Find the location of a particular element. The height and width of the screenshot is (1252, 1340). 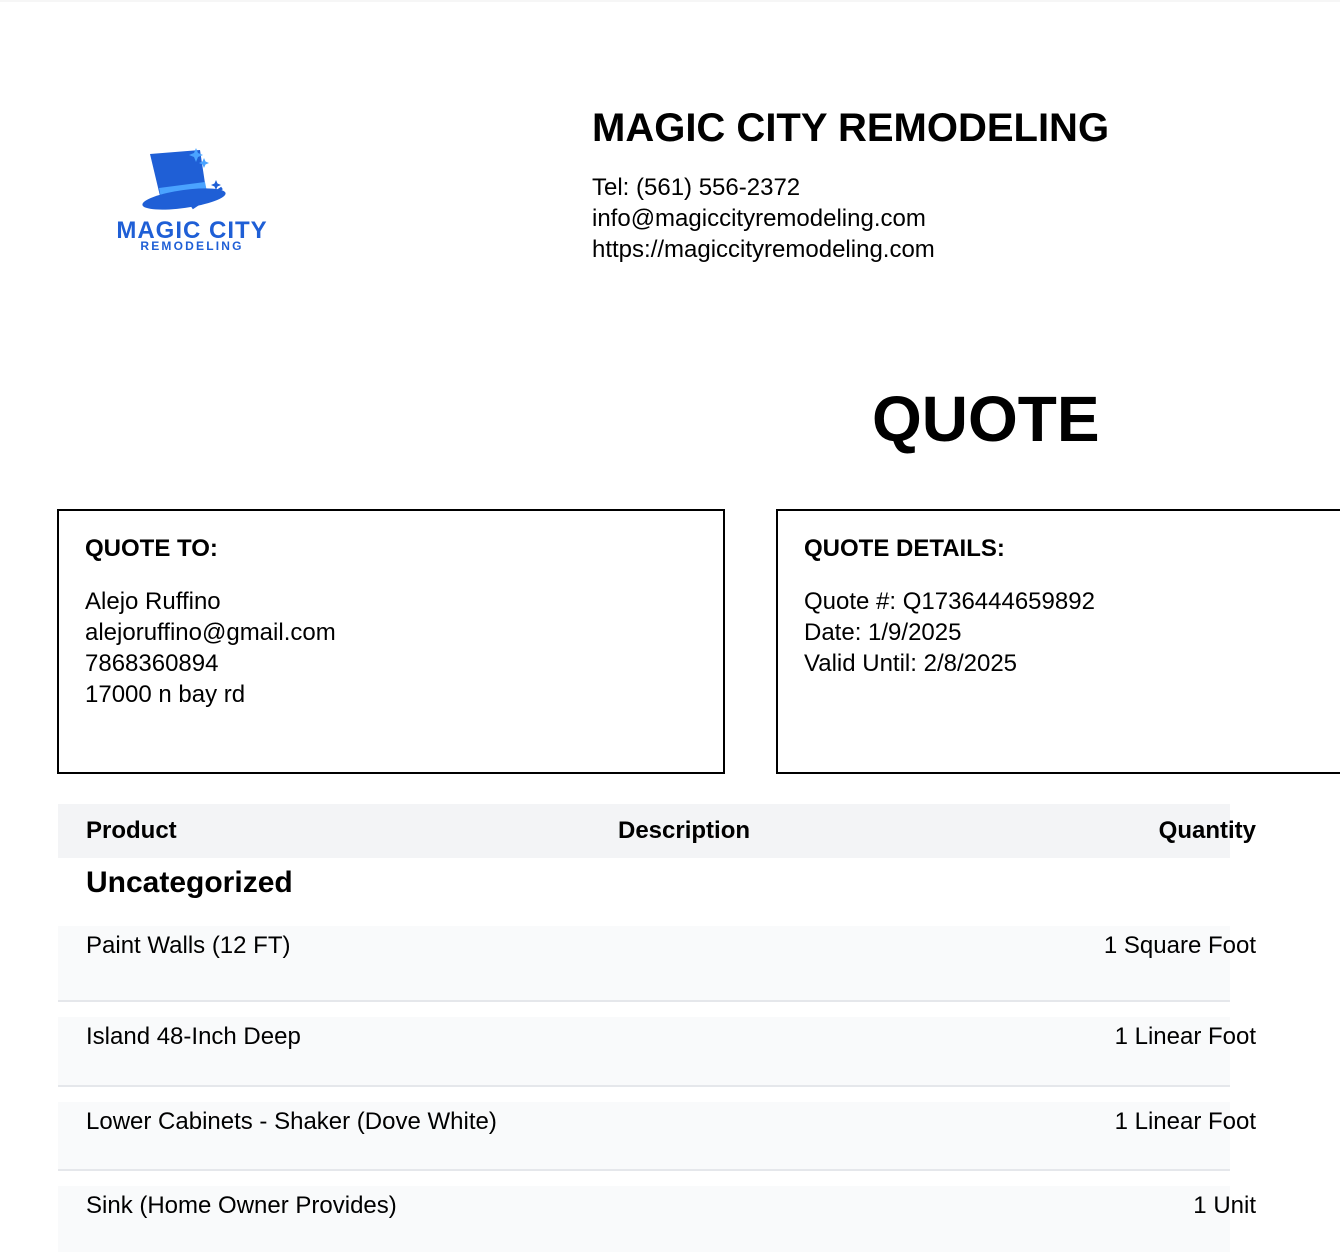

column-header-product: Product is located at coordinates (131, 830).